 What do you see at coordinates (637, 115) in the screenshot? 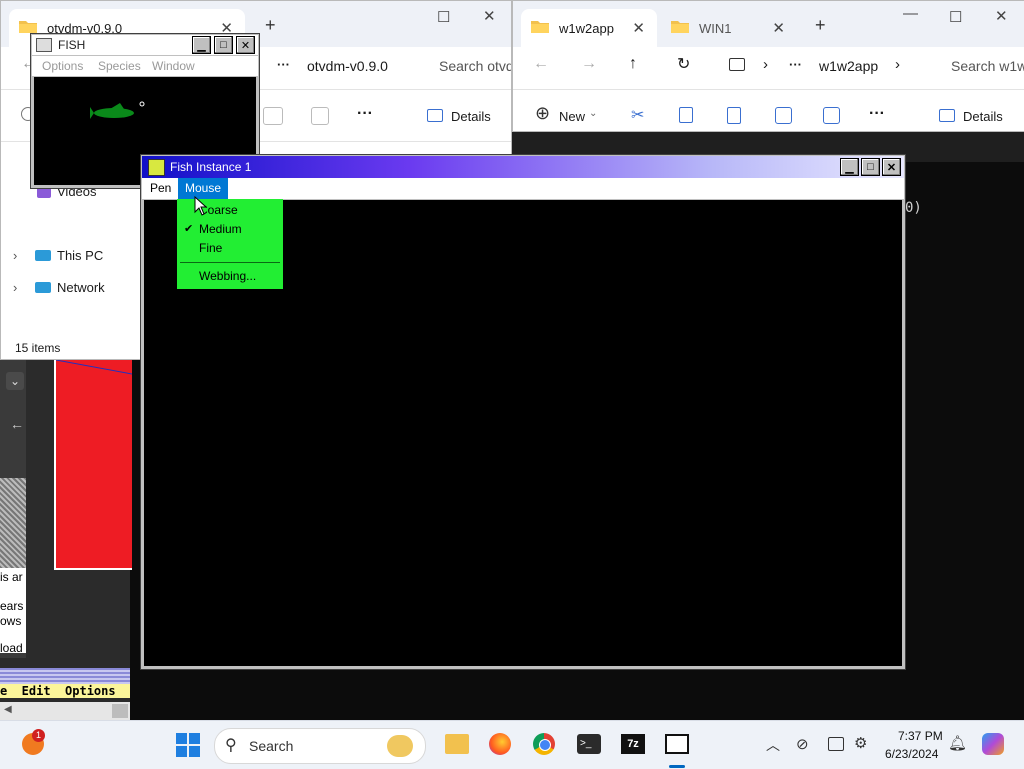
I see `cut-icon: ✂` at bounding box center [637, 115].